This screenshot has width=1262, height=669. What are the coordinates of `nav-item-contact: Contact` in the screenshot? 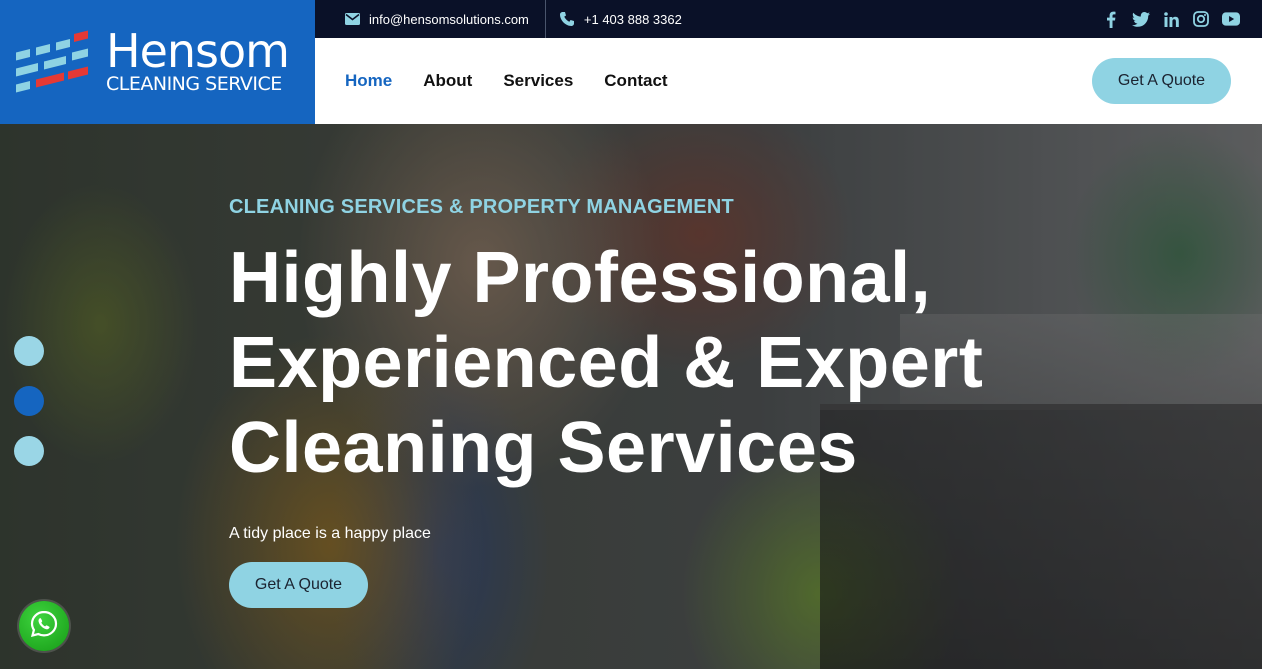 It's located at (635, 81).